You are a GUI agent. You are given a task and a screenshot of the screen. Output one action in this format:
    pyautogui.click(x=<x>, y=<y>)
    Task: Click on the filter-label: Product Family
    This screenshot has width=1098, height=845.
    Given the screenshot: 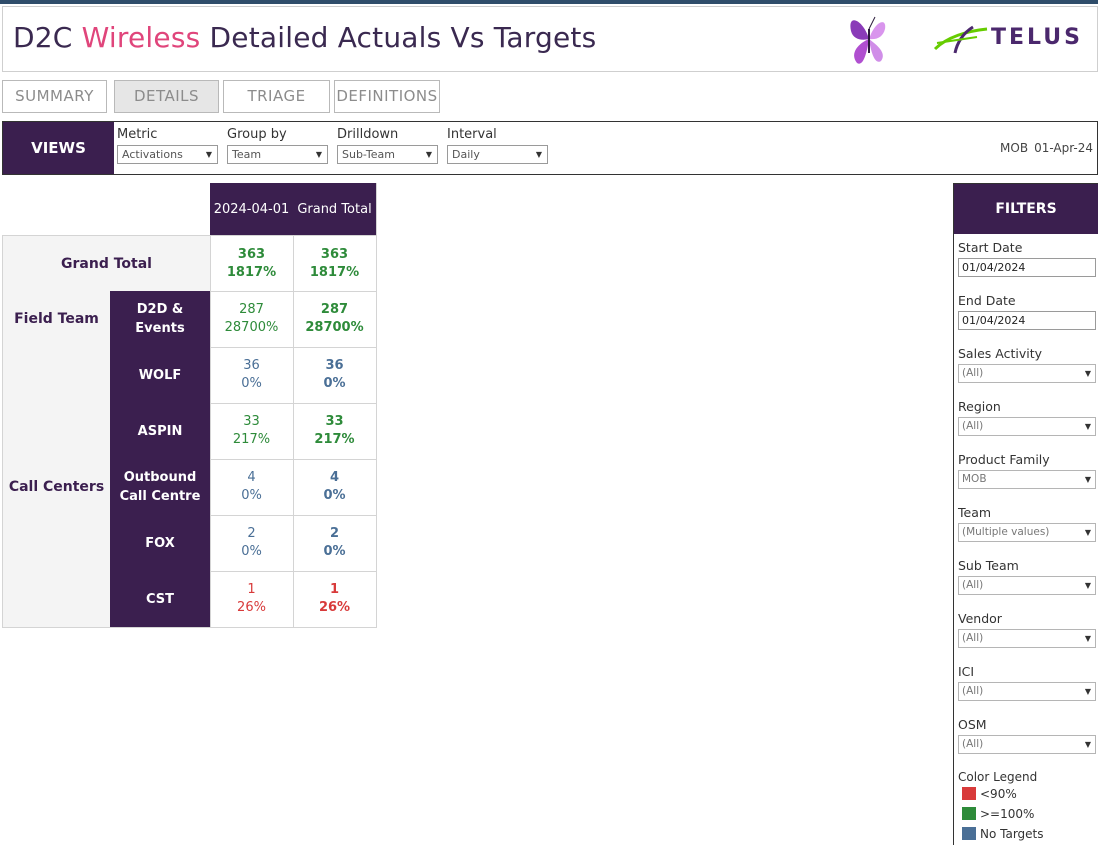 What is the action you would take?
    pyautogui.click(x=1004, y=459)
    